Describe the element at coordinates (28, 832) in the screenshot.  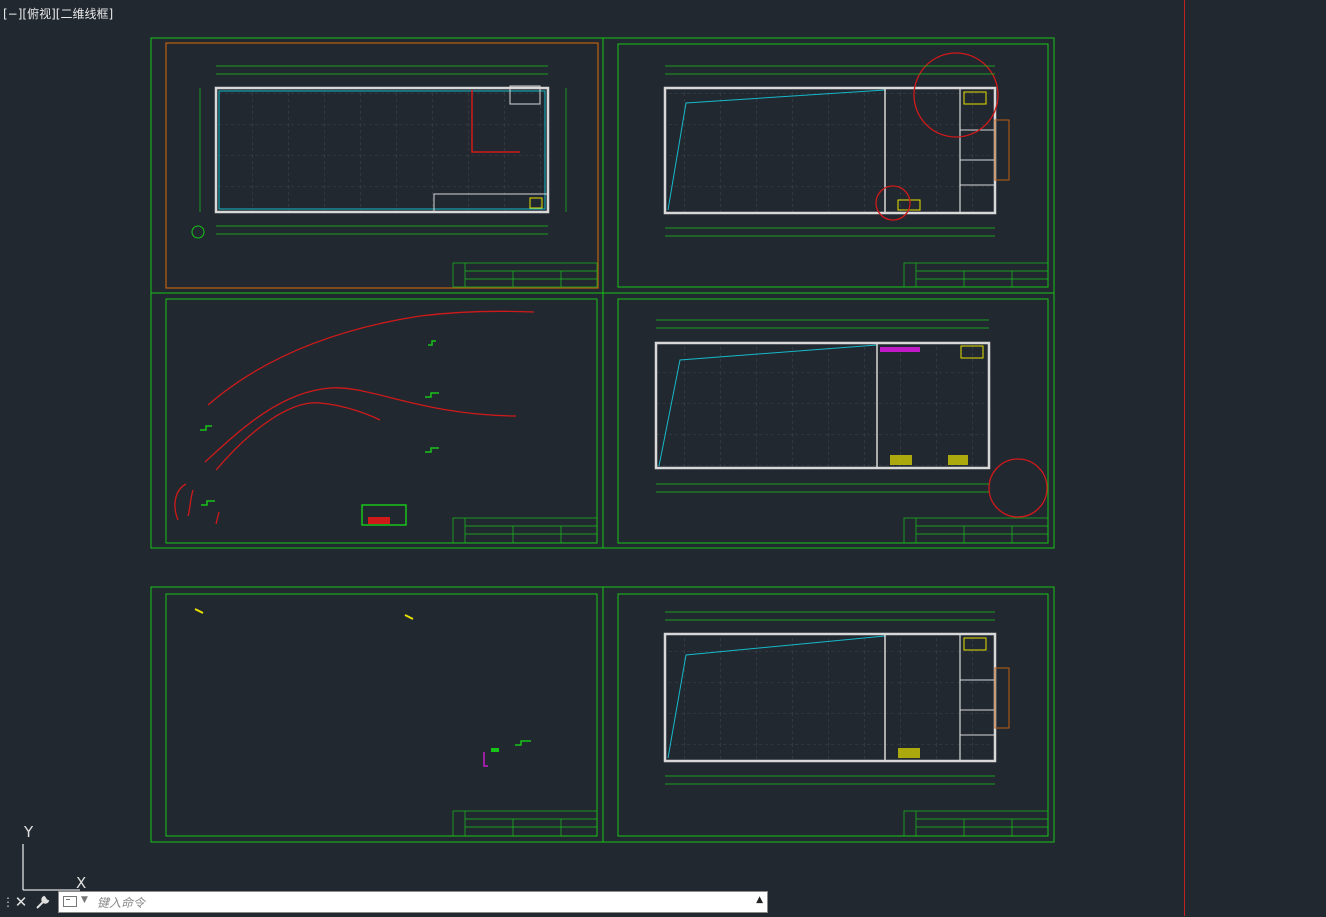
I see `ucs-y-label: Y` at that location.